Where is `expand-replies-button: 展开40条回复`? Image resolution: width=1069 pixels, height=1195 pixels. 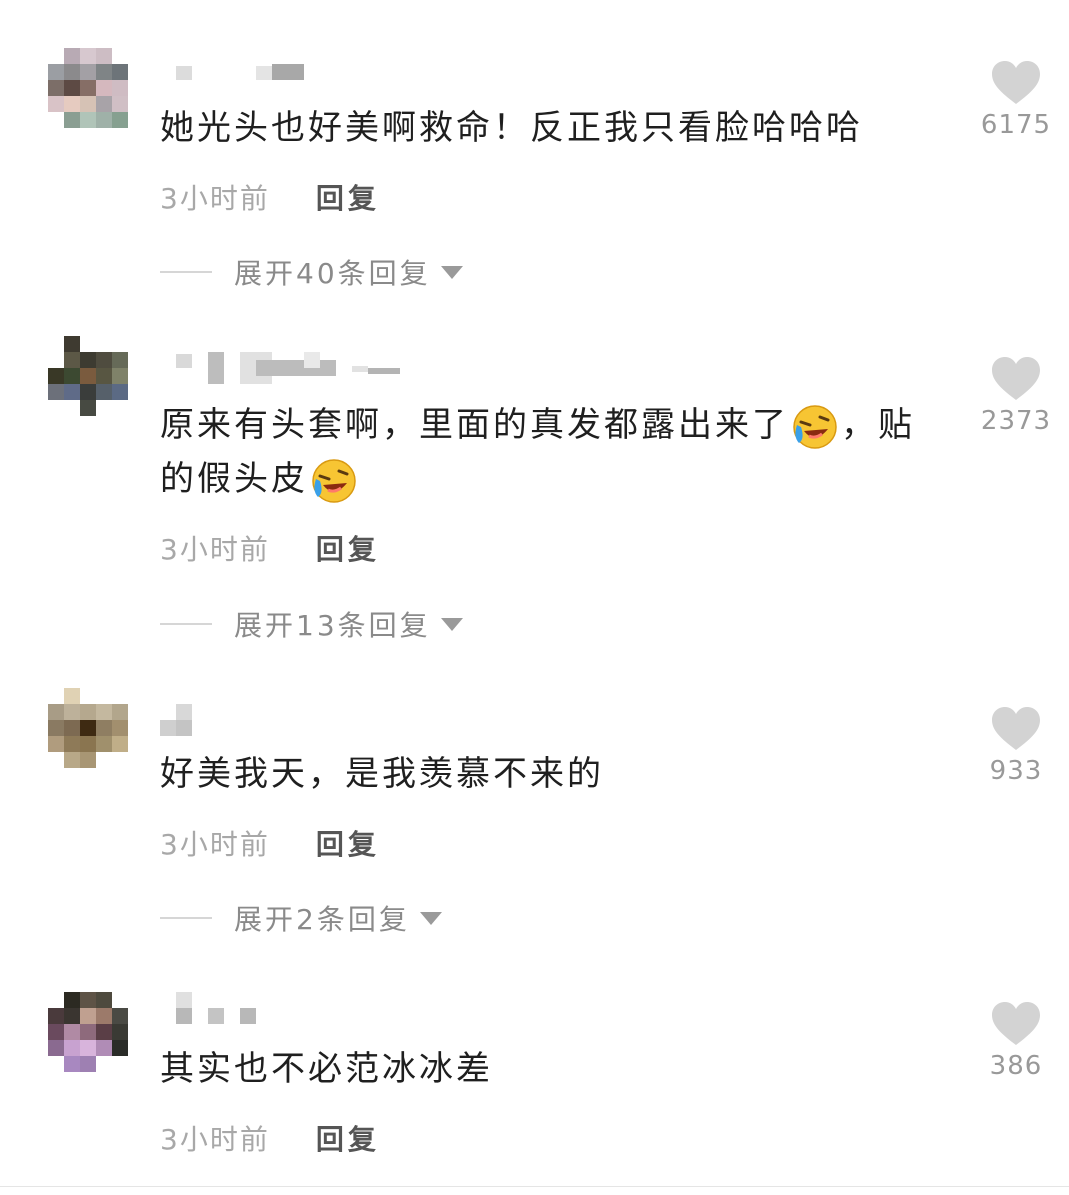
expand-replies-button: 展开40条回复 is located at coordinates (311, 272).